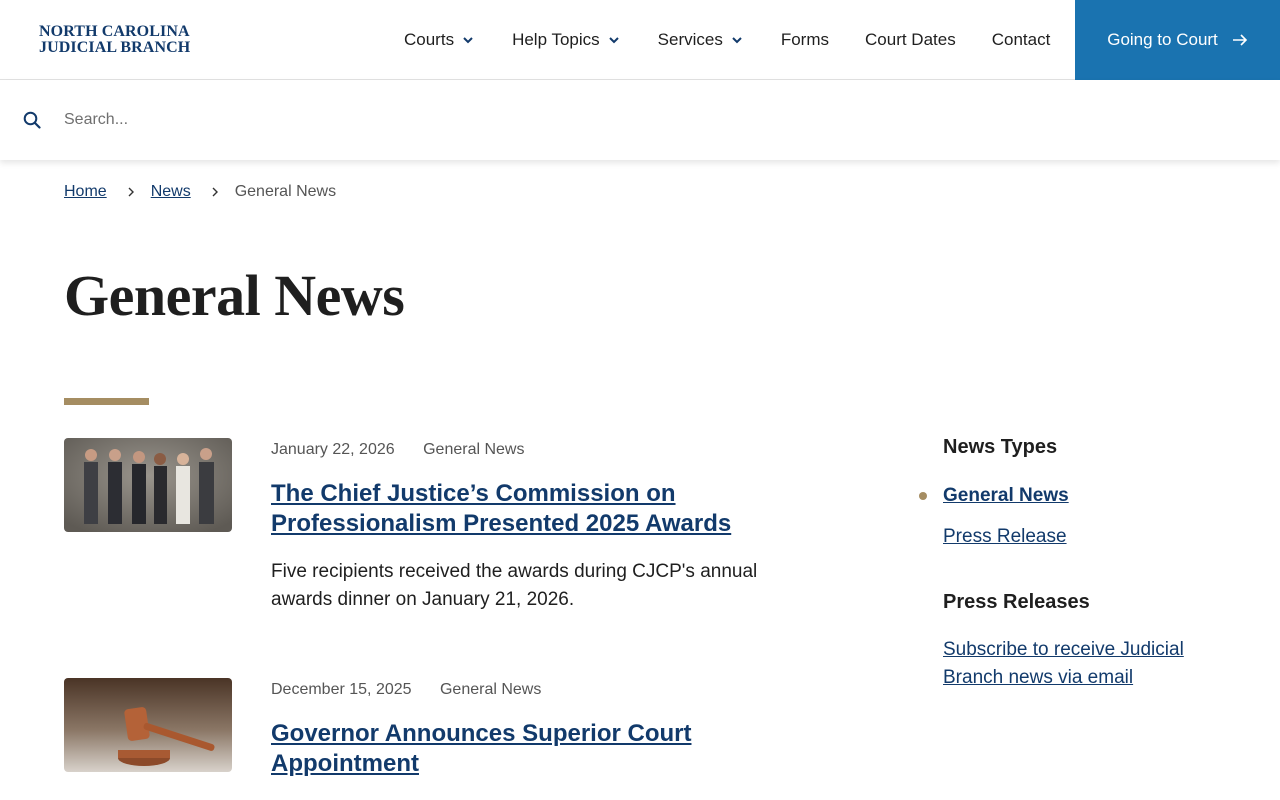 The width and height of the screenshot is (1280, 800). Describe the element at coordinates (114, 31) in the screenshot. I see `logo-line-1: NORTH CAROLINA` at that location.